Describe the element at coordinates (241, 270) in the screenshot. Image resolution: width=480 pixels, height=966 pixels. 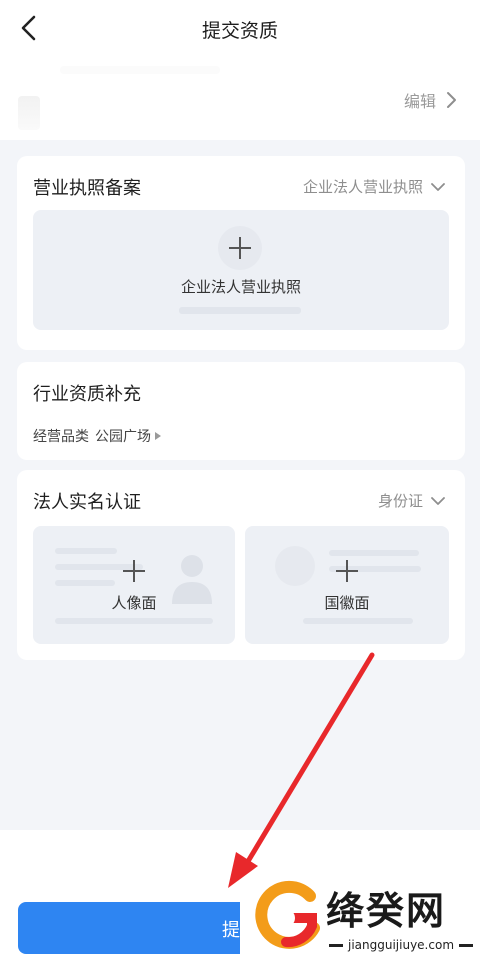
I see `license-upload-box: 企业法人营业执照` at that location.